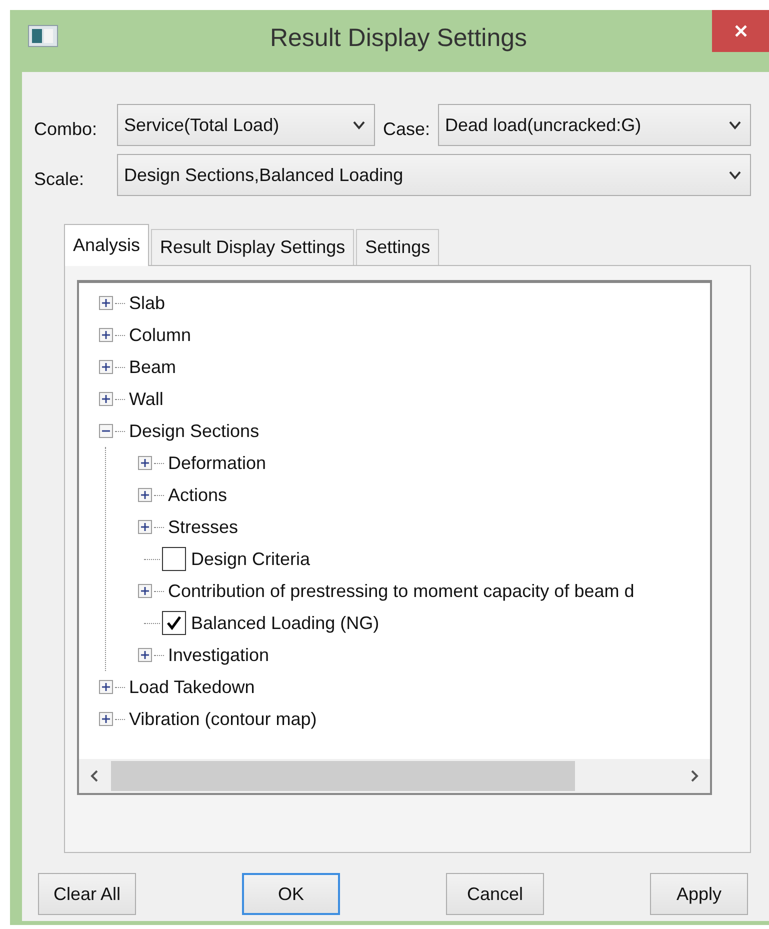 Image resolution: width=769 pixels, height=929 pixels. I want to click on tree-item: Contribution of prestressing to moment capacity of beam d, so click(401, 591).